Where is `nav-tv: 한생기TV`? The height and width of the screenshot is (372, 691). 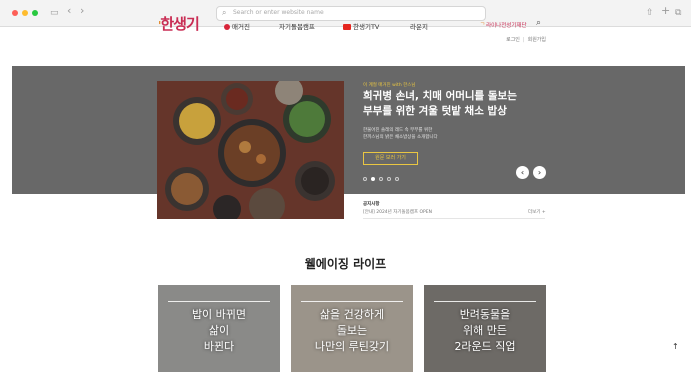 nav-tv: 한생기TV is located at coordinates (361, 26).